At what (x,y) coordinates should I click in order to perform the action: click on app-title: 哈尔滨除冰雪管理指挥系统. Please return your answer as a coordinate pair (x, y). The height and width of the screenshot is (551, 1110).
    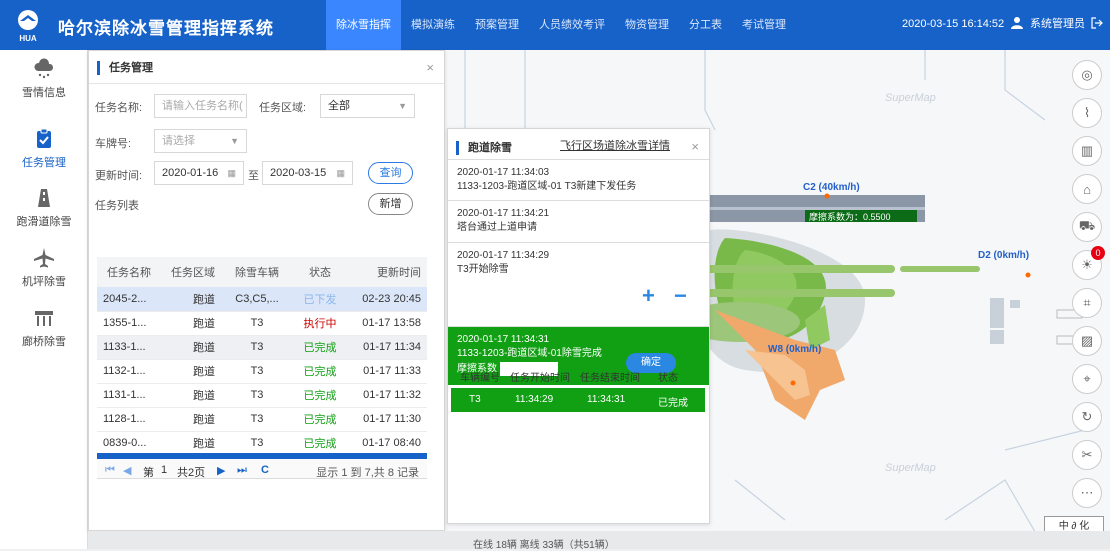
    Looking at the image, I should click on (166, 28).